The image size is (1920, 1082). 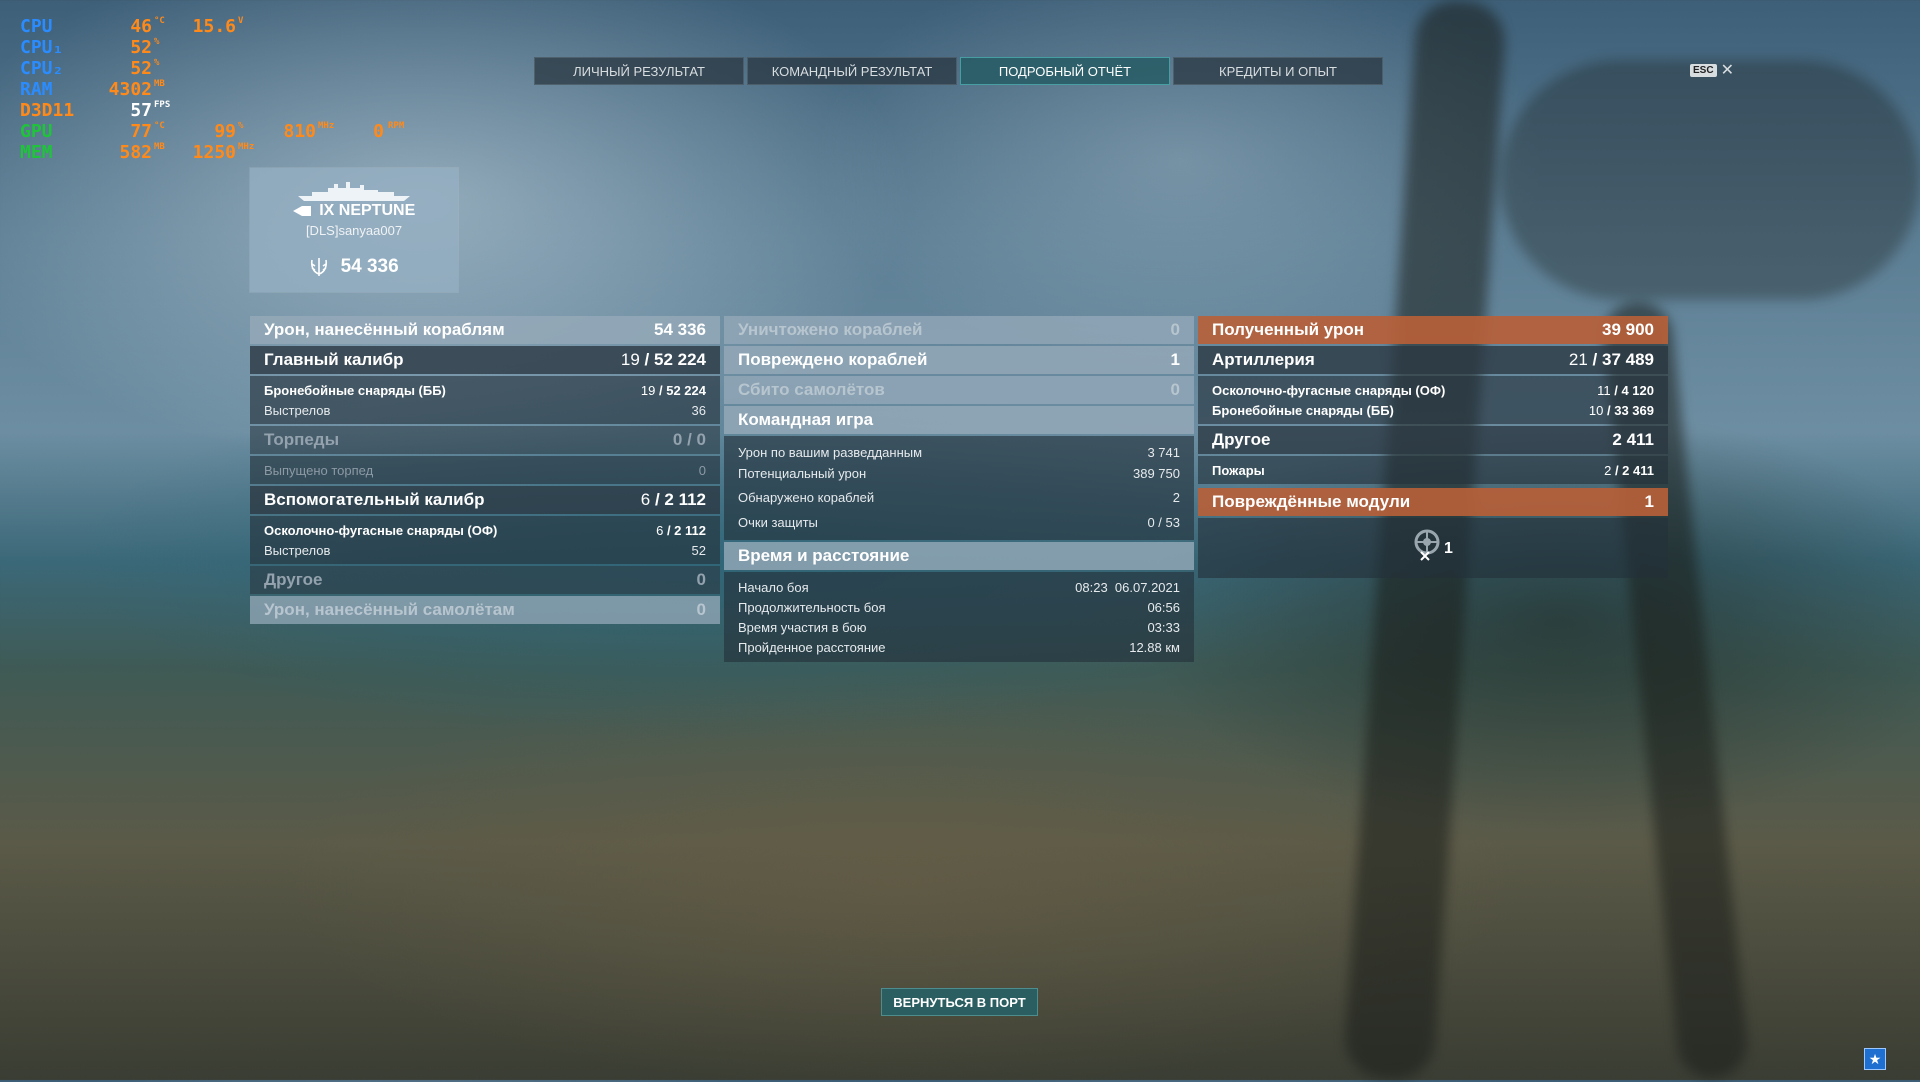 I want to click on sec-shots-row: Выстрелов 52, so click(x=485, y=550).